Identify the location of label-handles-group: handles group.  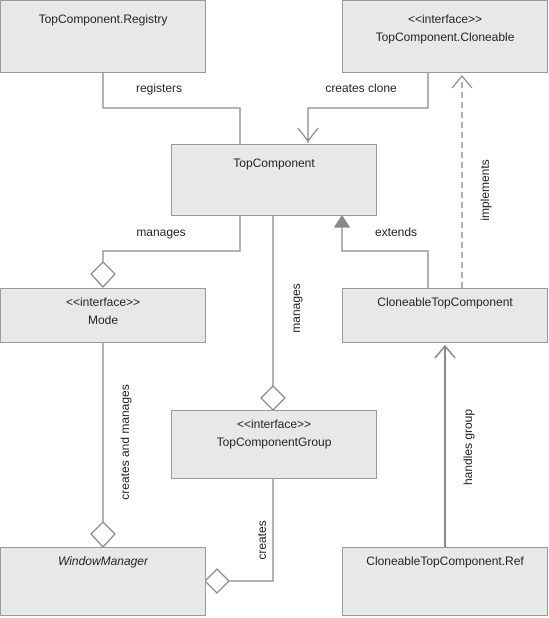
(468, 447).